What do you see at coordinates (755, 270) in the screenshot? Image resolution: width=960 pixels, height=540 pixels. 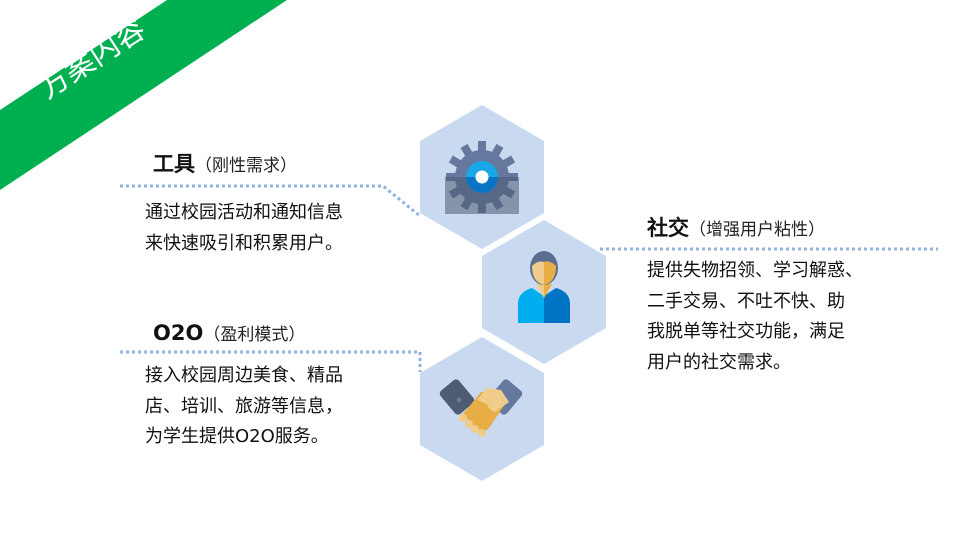 I see `body-line: 提供失物招领、学习解惑、` at bounding box center [755, 270].